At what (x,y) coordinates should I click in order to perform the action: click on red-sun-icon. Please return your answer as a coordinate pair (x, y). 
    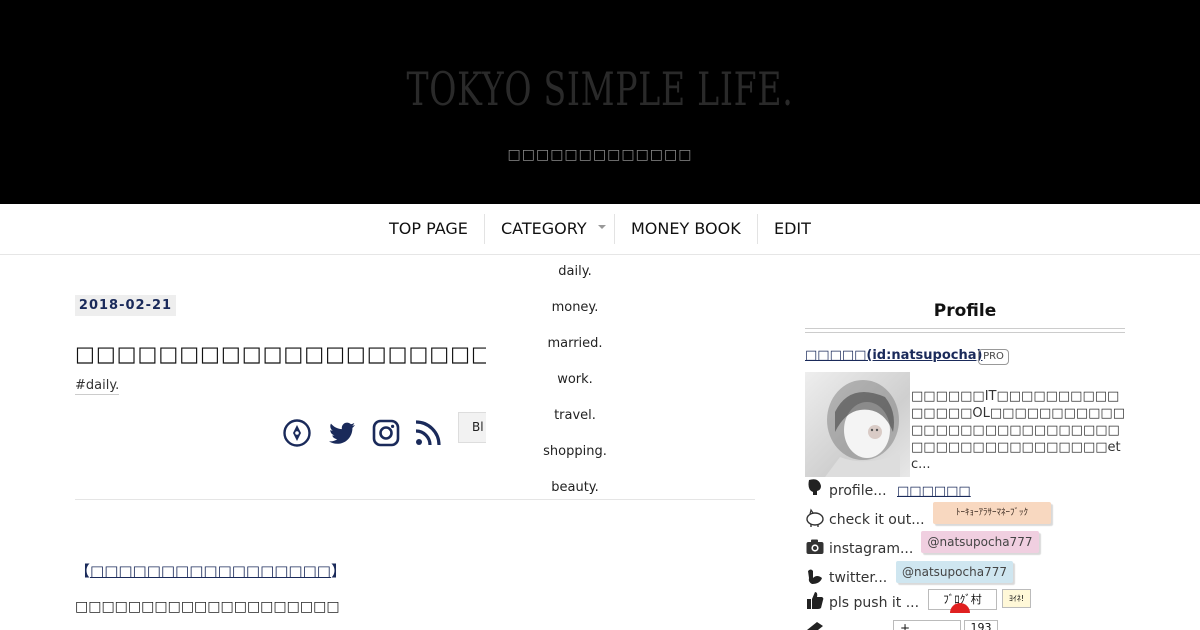
    Looking at the image, I should click on (960, 608).